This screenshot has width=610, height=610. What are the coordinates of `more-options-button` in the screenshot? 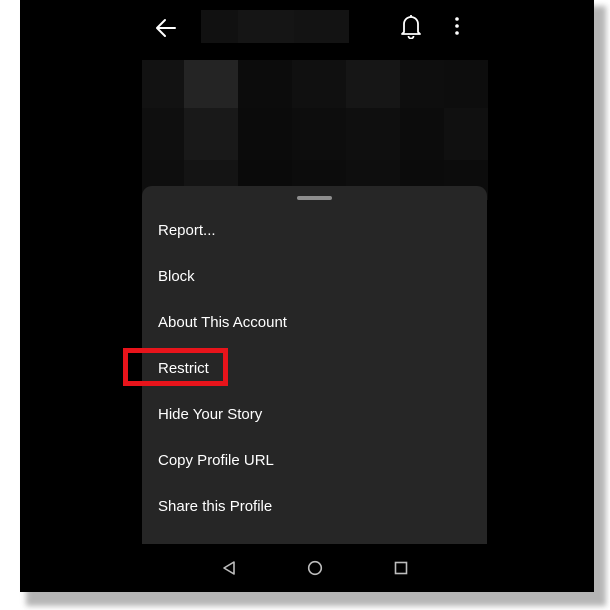 It's located at (457, 26).